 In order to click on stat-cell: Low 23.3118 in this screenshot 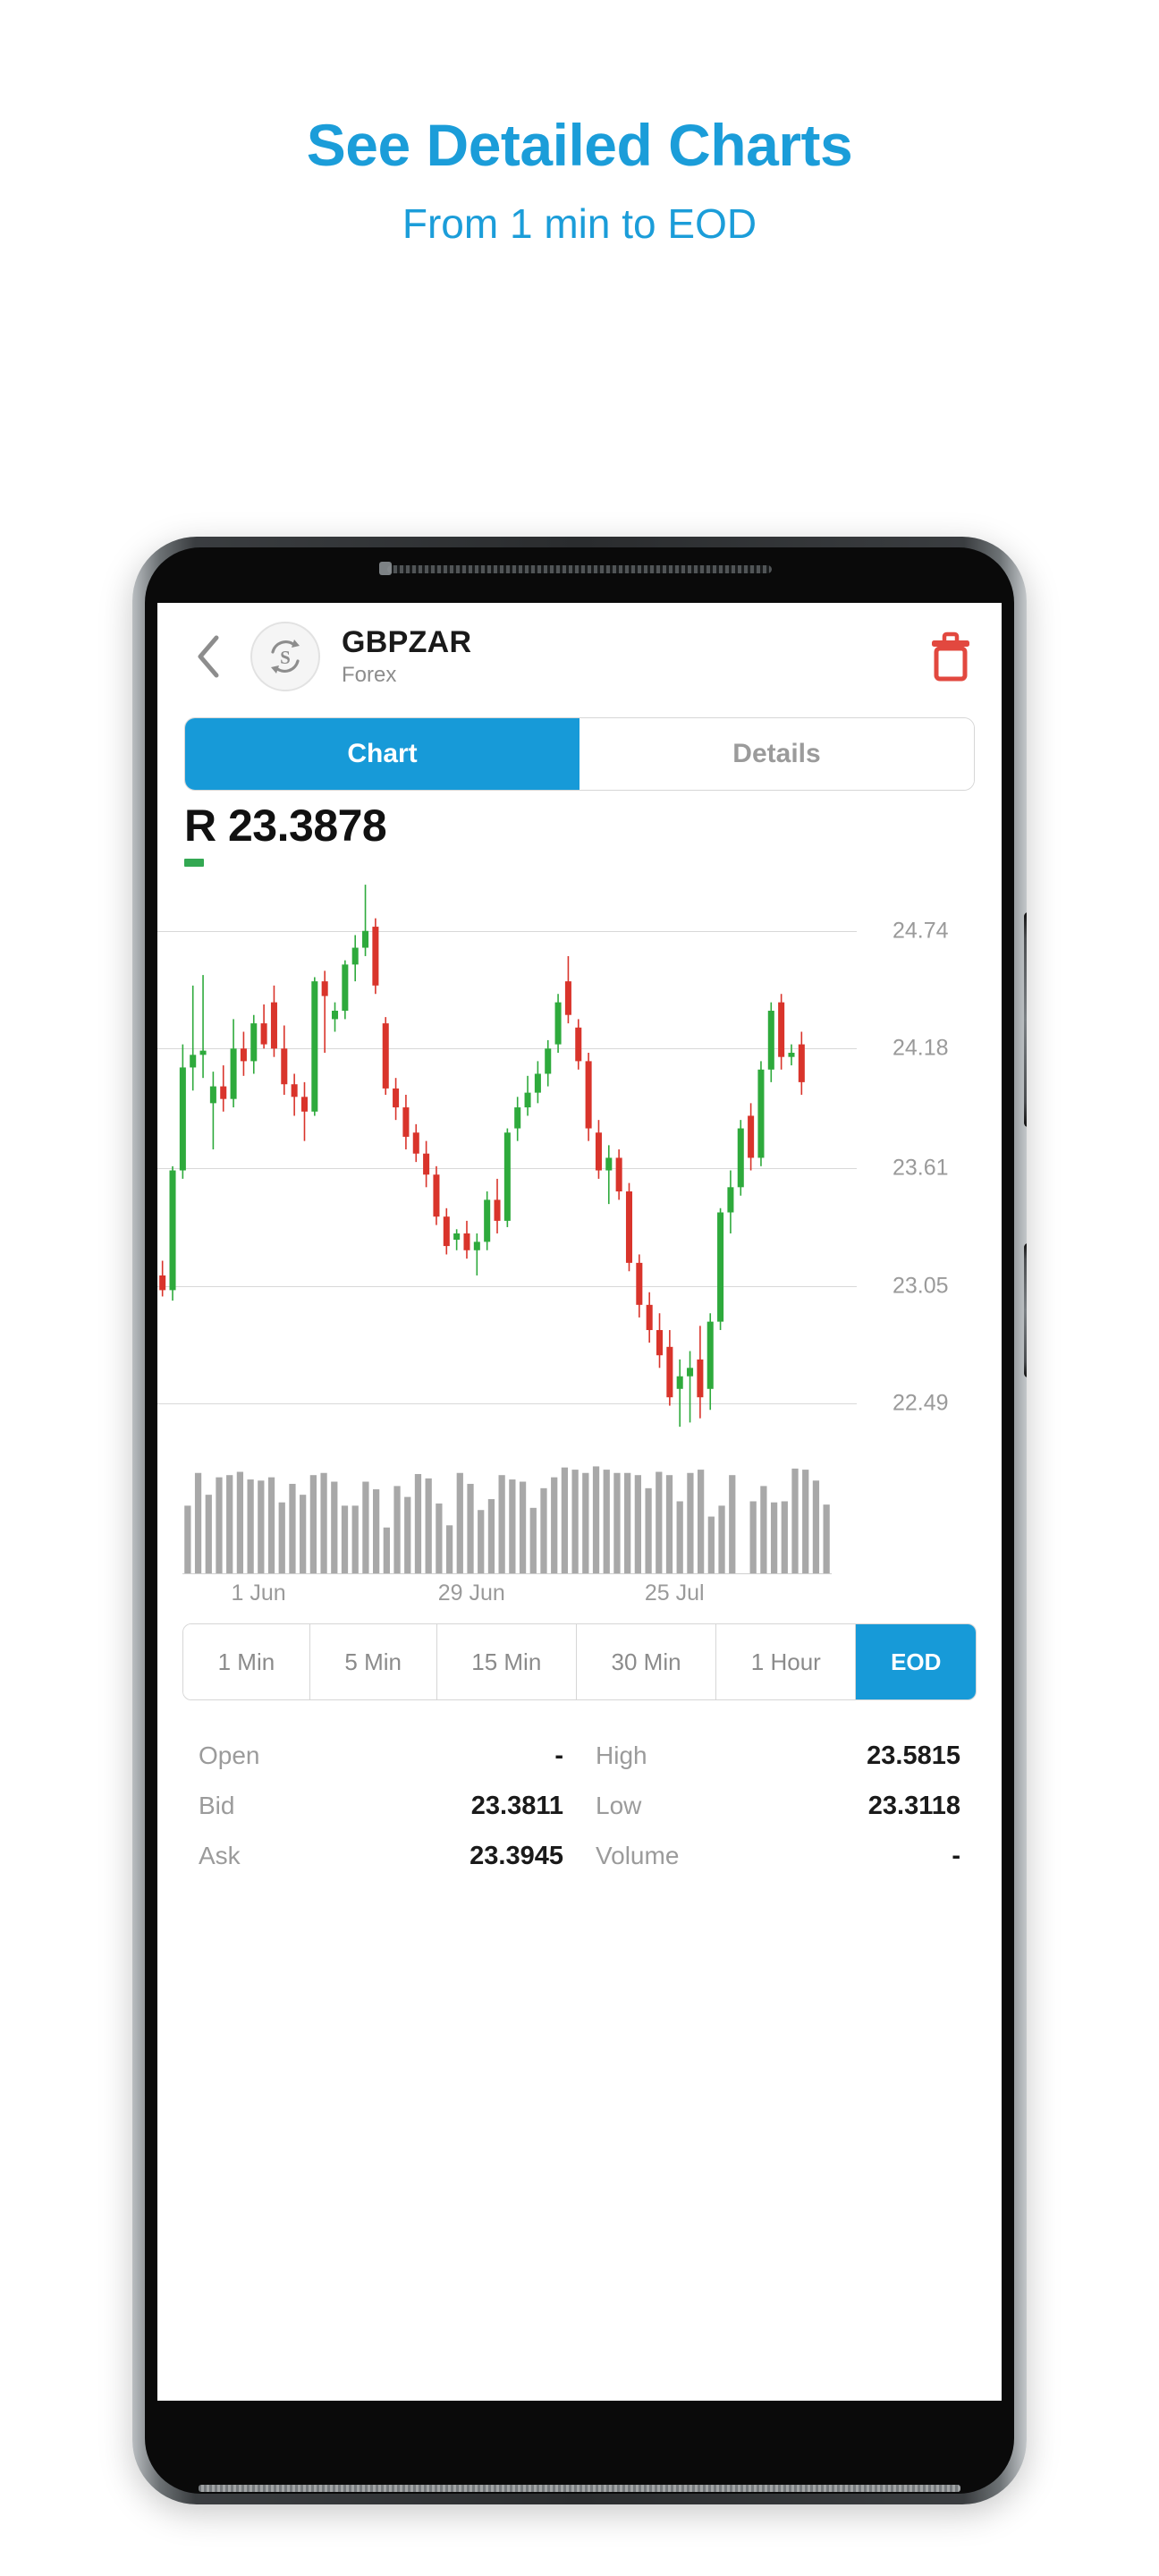, I will do `click(770, 1806)`.